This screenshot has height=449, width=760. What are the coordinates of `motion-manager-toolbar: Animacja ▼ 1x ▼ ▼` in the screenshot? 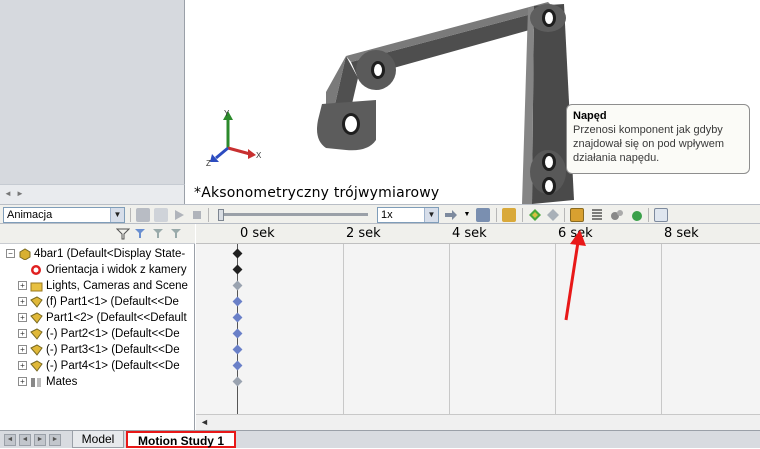 It's located at (380, 214).